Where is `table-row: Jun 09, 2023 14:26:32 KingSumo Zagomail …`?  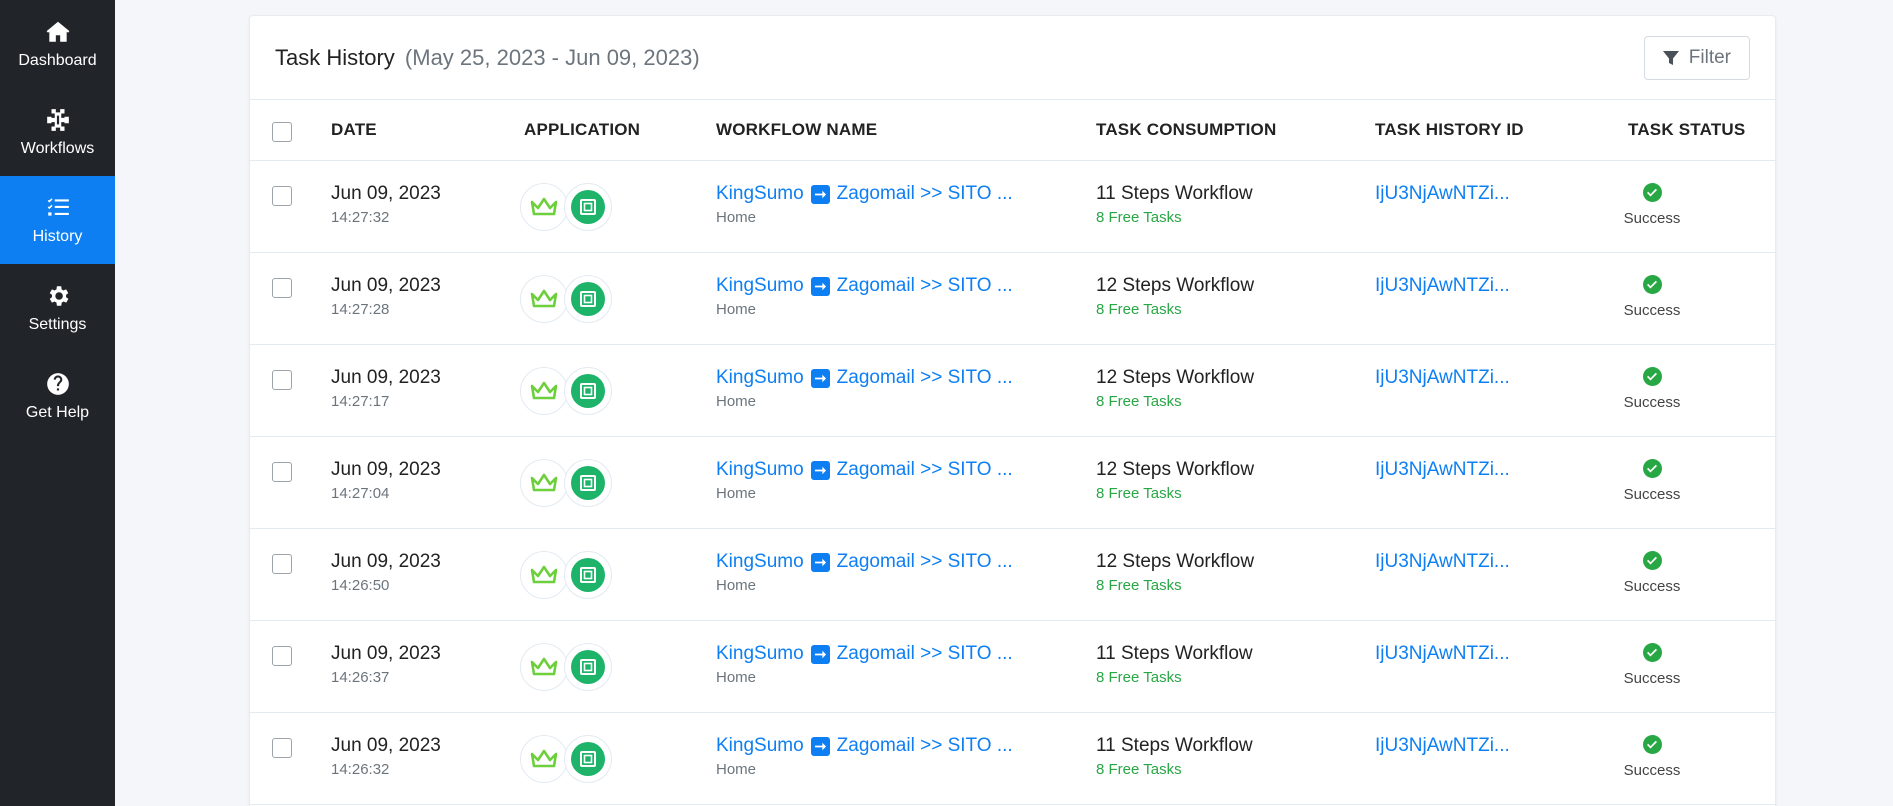 table-row: Jun 09, 2023 14:26:32 KingSumo Zagomail … is located at coordinates (1012, 759).